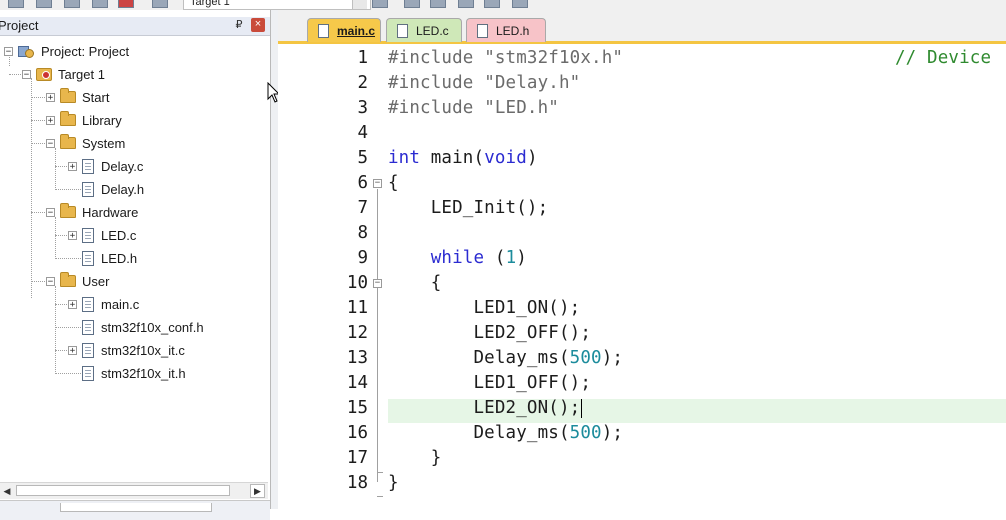  What do you see at coordinates (490, 383) in the screenshot?
I see `code-line-14: LED1_OFF();` at bounding box center [490, 383].